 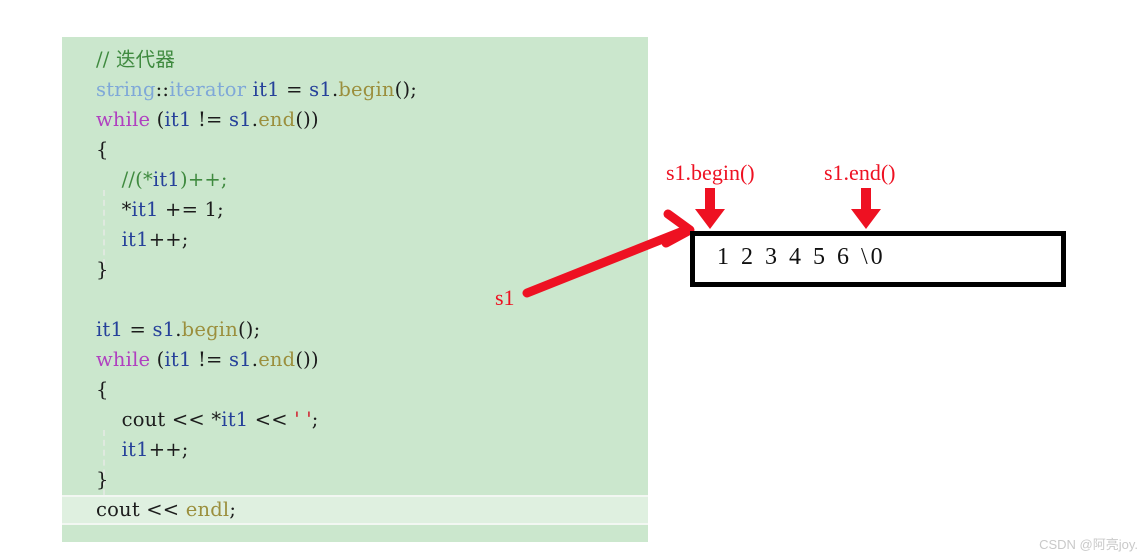 What do you see at coordinates (710, 172) in the screenshot?
I see `annotation-label-begin: s1.begin()` at bounding box center [710, 172].